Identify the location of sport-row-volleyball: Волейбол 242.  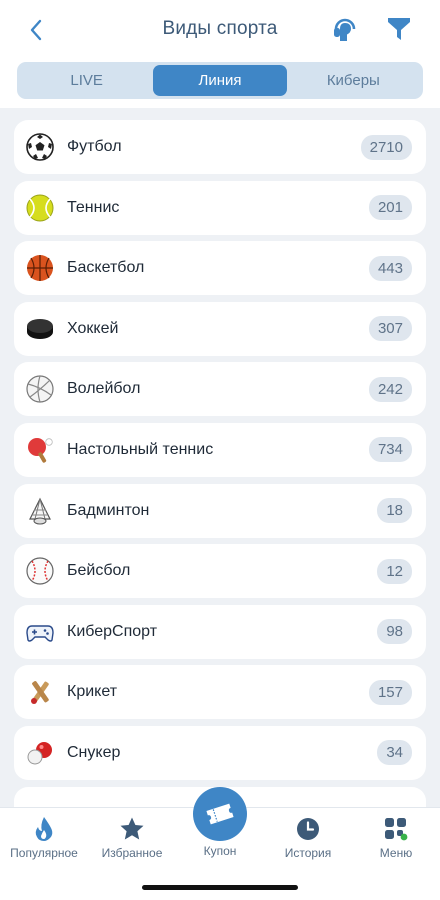
(220, 389).